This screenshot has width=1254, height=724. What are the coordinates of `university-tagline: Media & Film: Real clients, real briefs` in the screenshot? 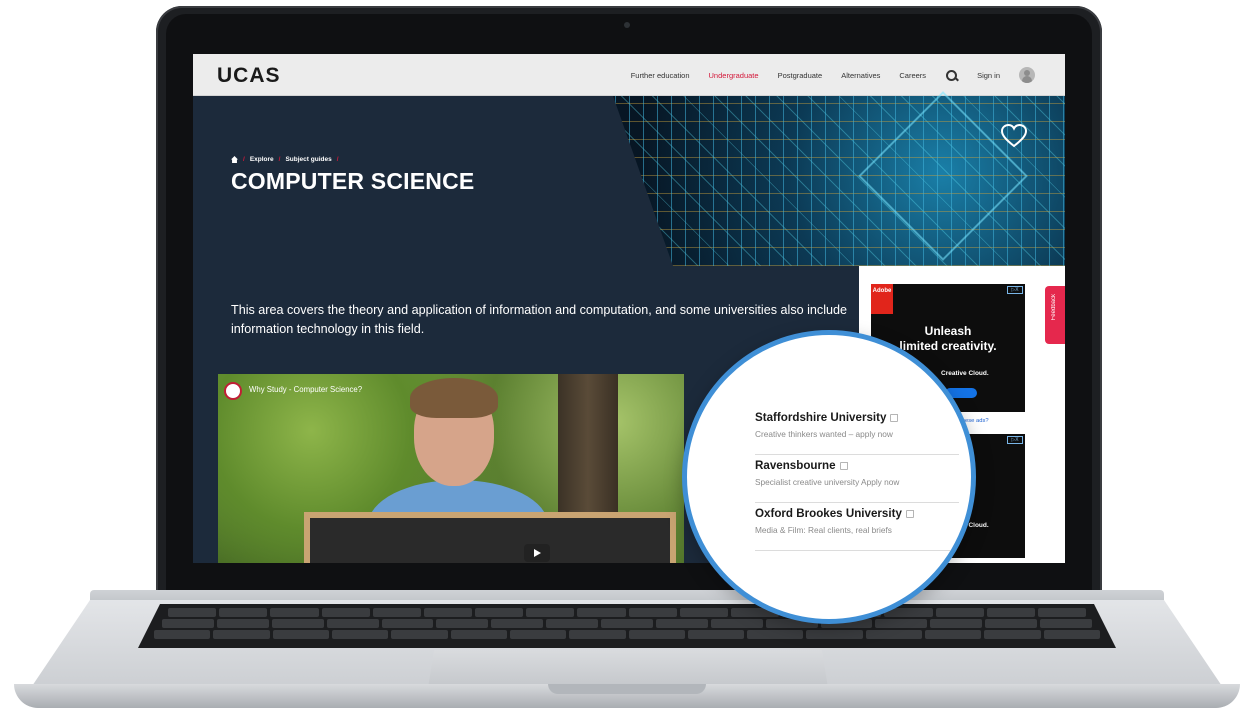 It's located at (823, 530).